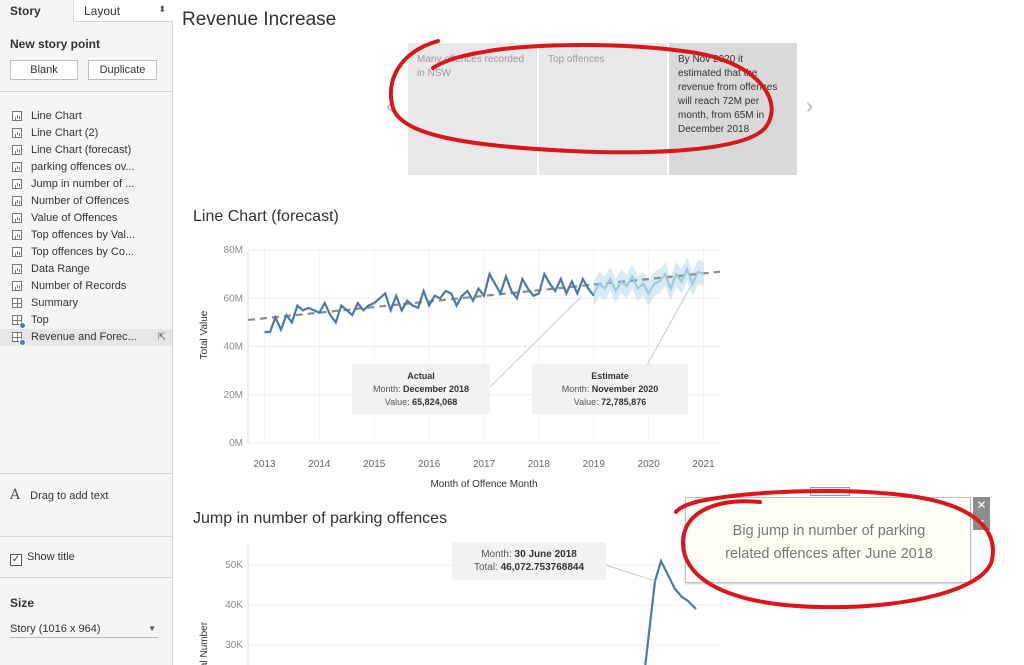  Describe the element at coordinates (55, 303) in the screenshot. I see `sheet-label: Summary` at that location.